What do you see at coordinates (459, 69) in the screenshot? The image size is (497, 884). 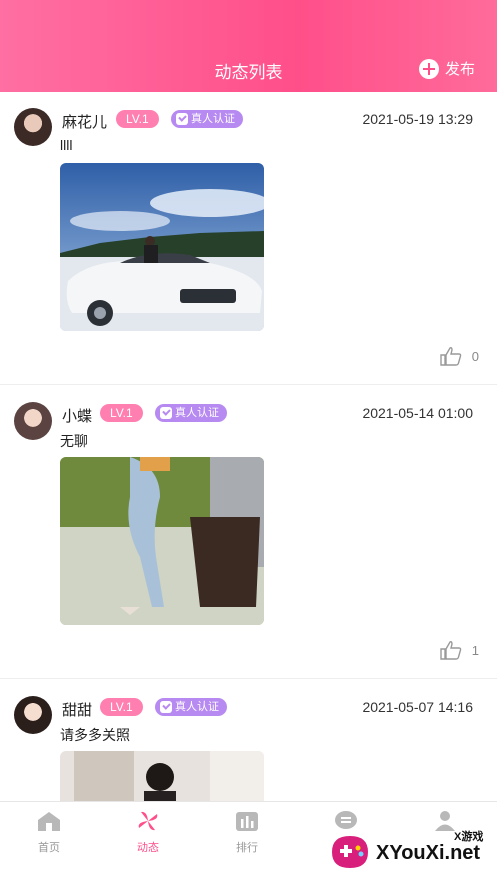 I see `publish-label: 发布` at bounding box center [459, 69].